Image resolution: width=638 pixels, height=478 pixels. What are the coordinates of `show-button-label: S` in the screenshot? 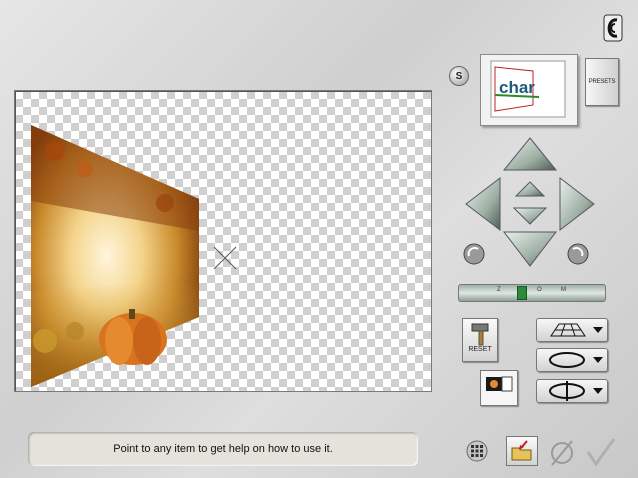 It's located at (459, 76).